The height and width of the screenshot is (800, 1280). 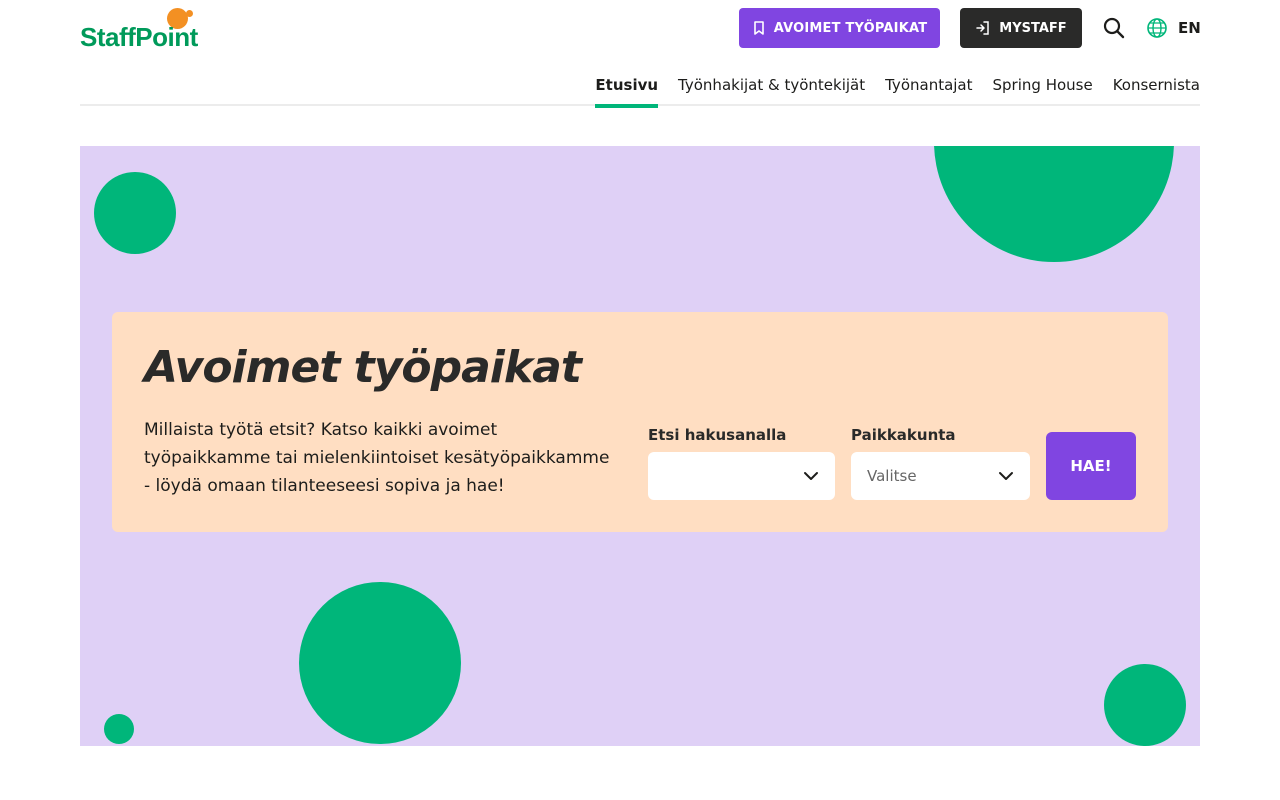 I want to click on language-label: EN, so click(x=1189, y=28).